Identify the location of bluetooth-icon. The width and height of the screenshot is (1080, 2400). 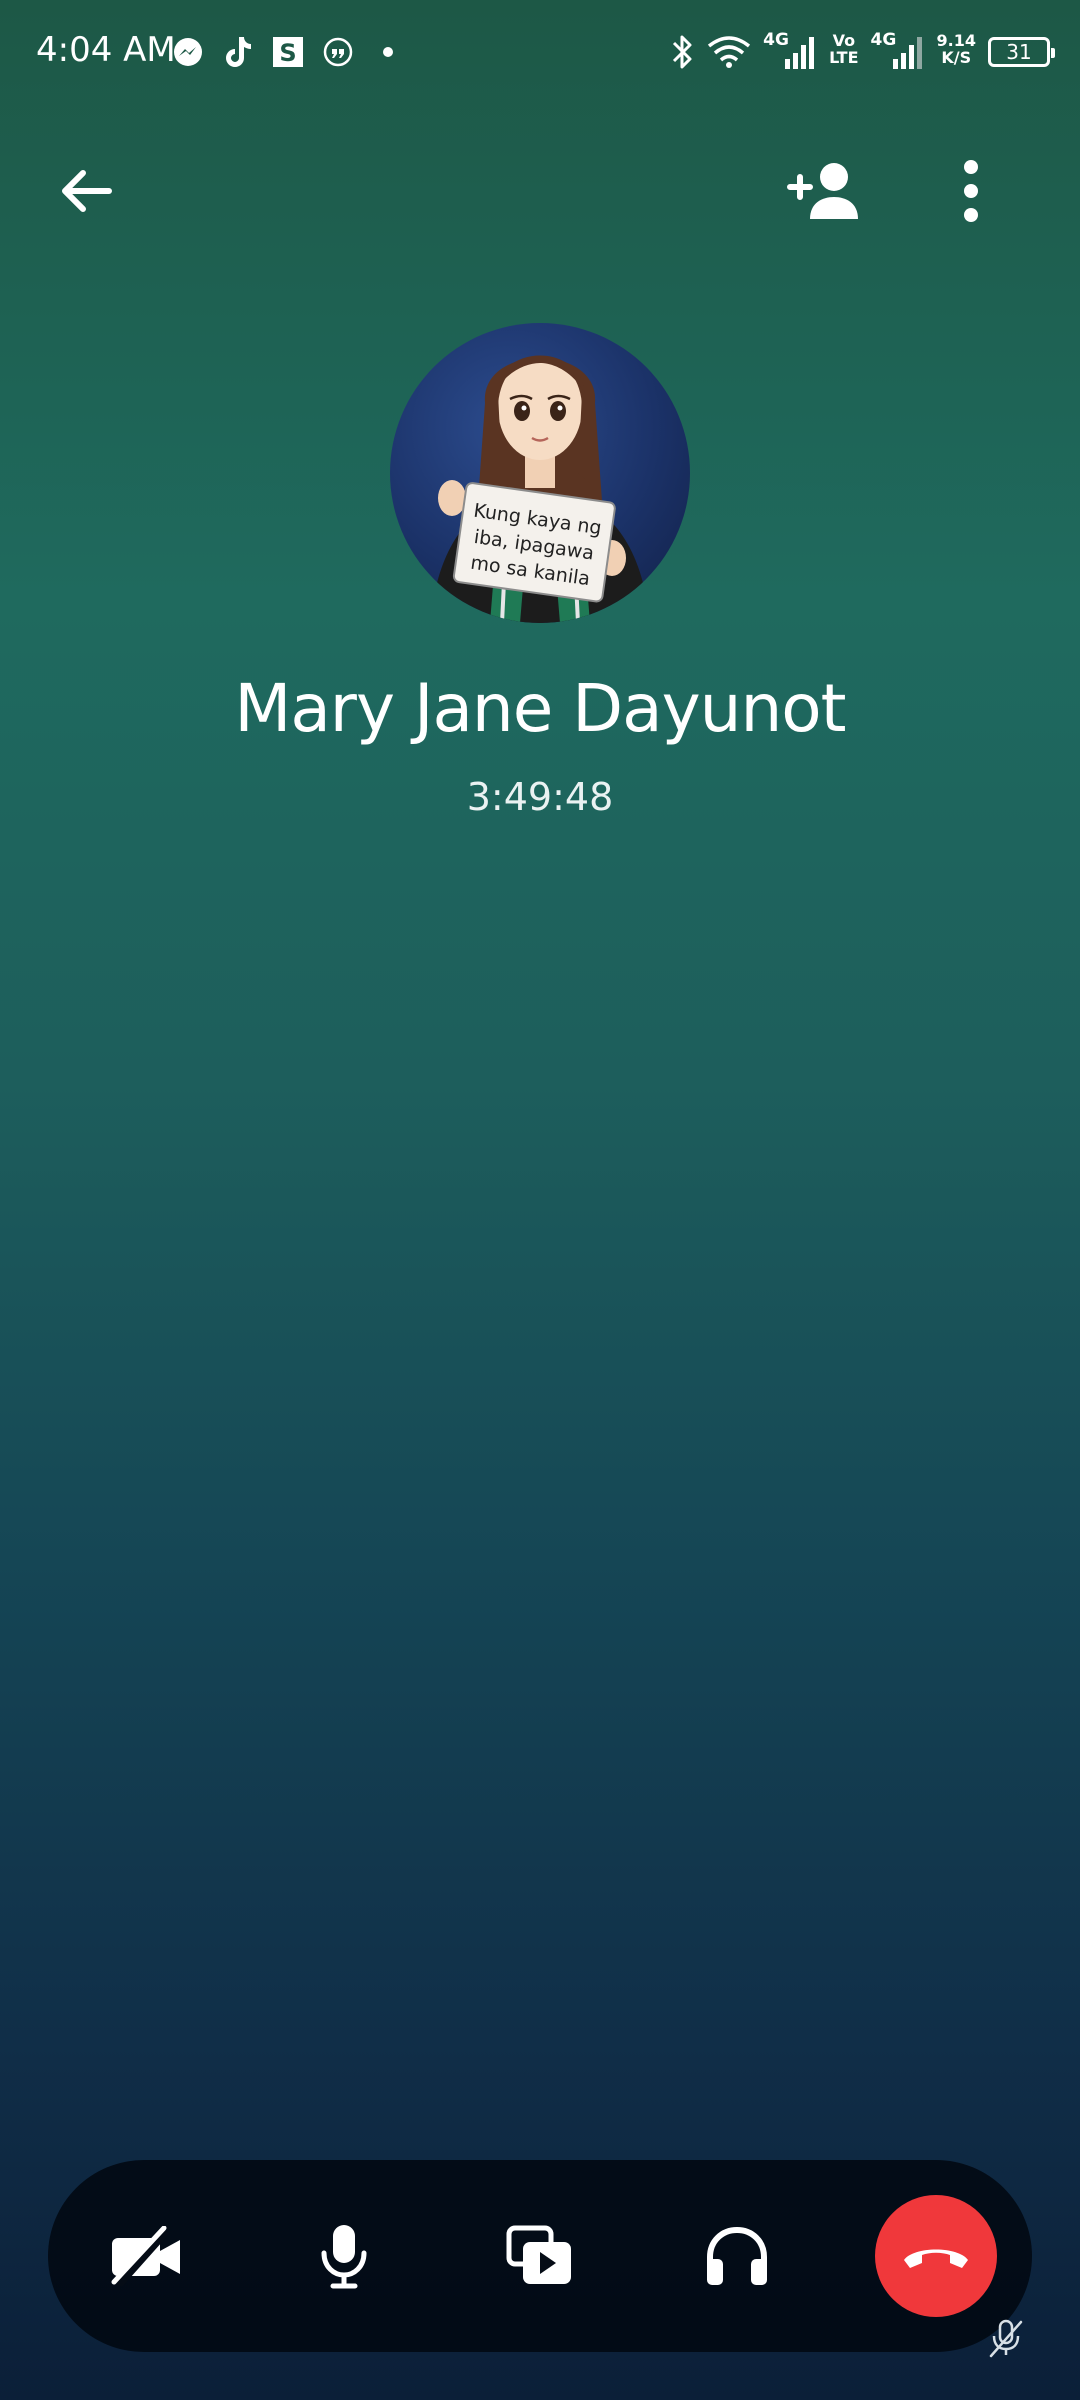
(682, 52).